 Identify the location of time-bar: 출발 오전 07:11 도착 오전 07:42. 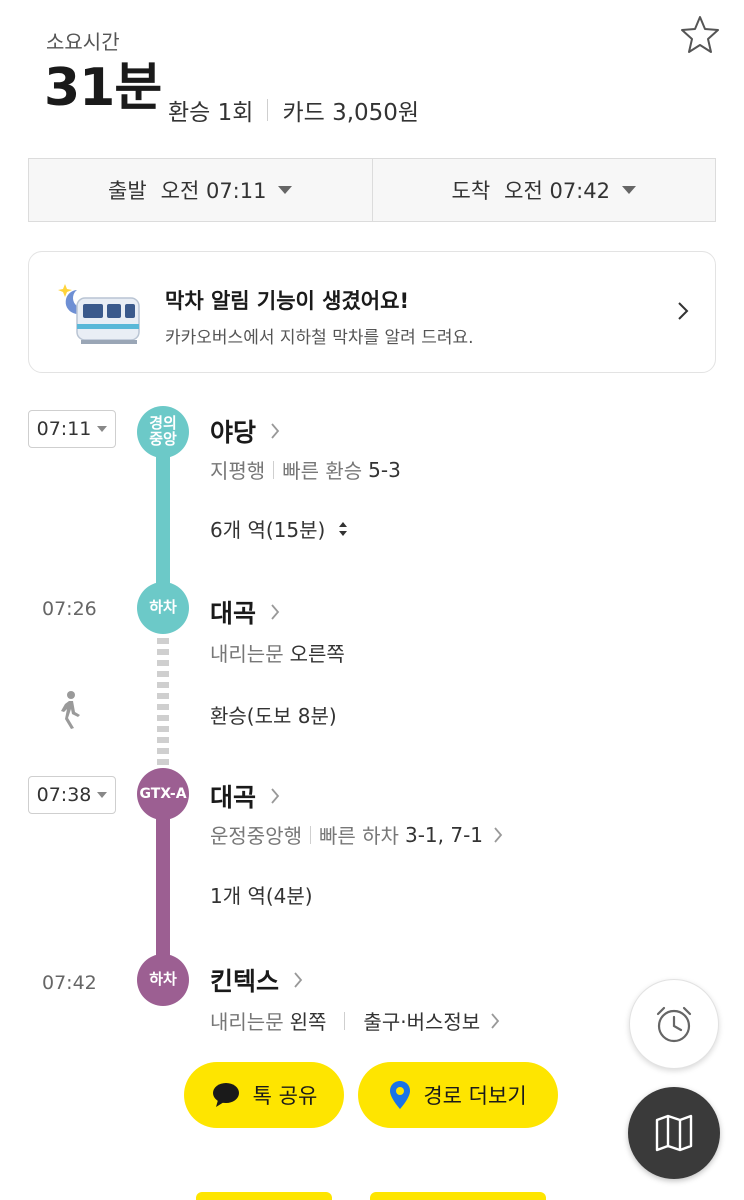
(372, 190).